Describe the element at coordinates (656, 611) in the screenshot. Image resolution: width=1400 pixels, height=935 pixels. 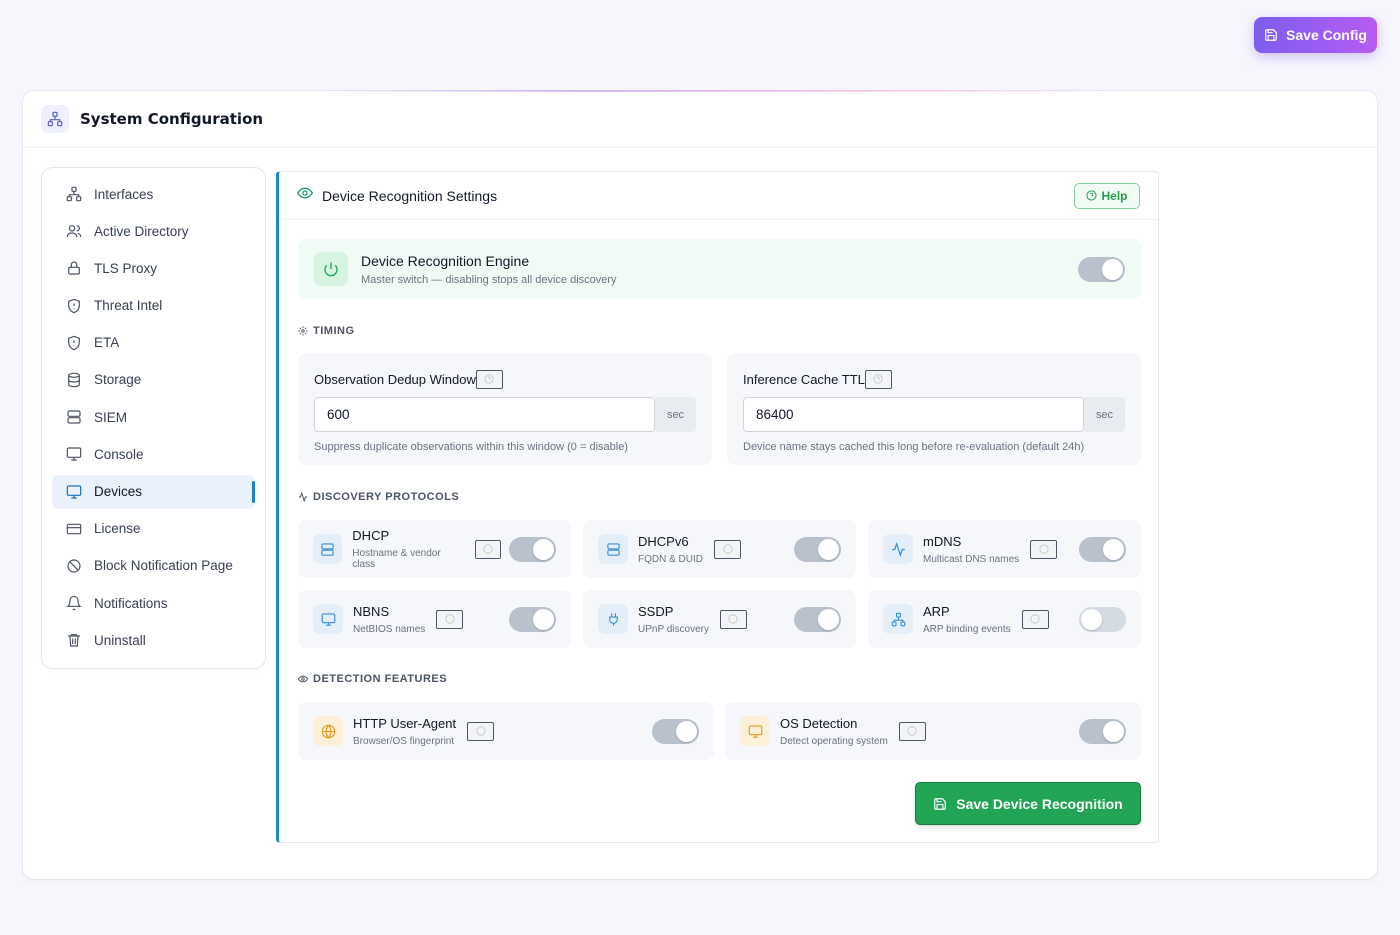
I see `protocol-name: SSDP` at that location.